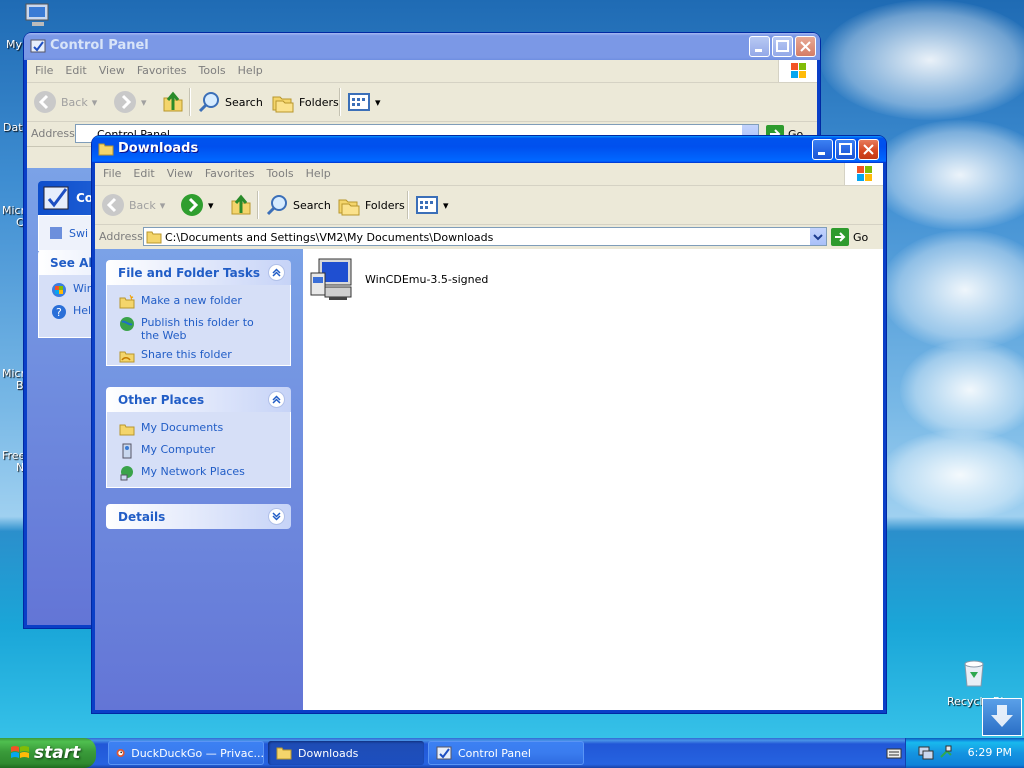 This screenshot has width=1024, height=768. I want to click on my-computer-icon, so click(127, 451).